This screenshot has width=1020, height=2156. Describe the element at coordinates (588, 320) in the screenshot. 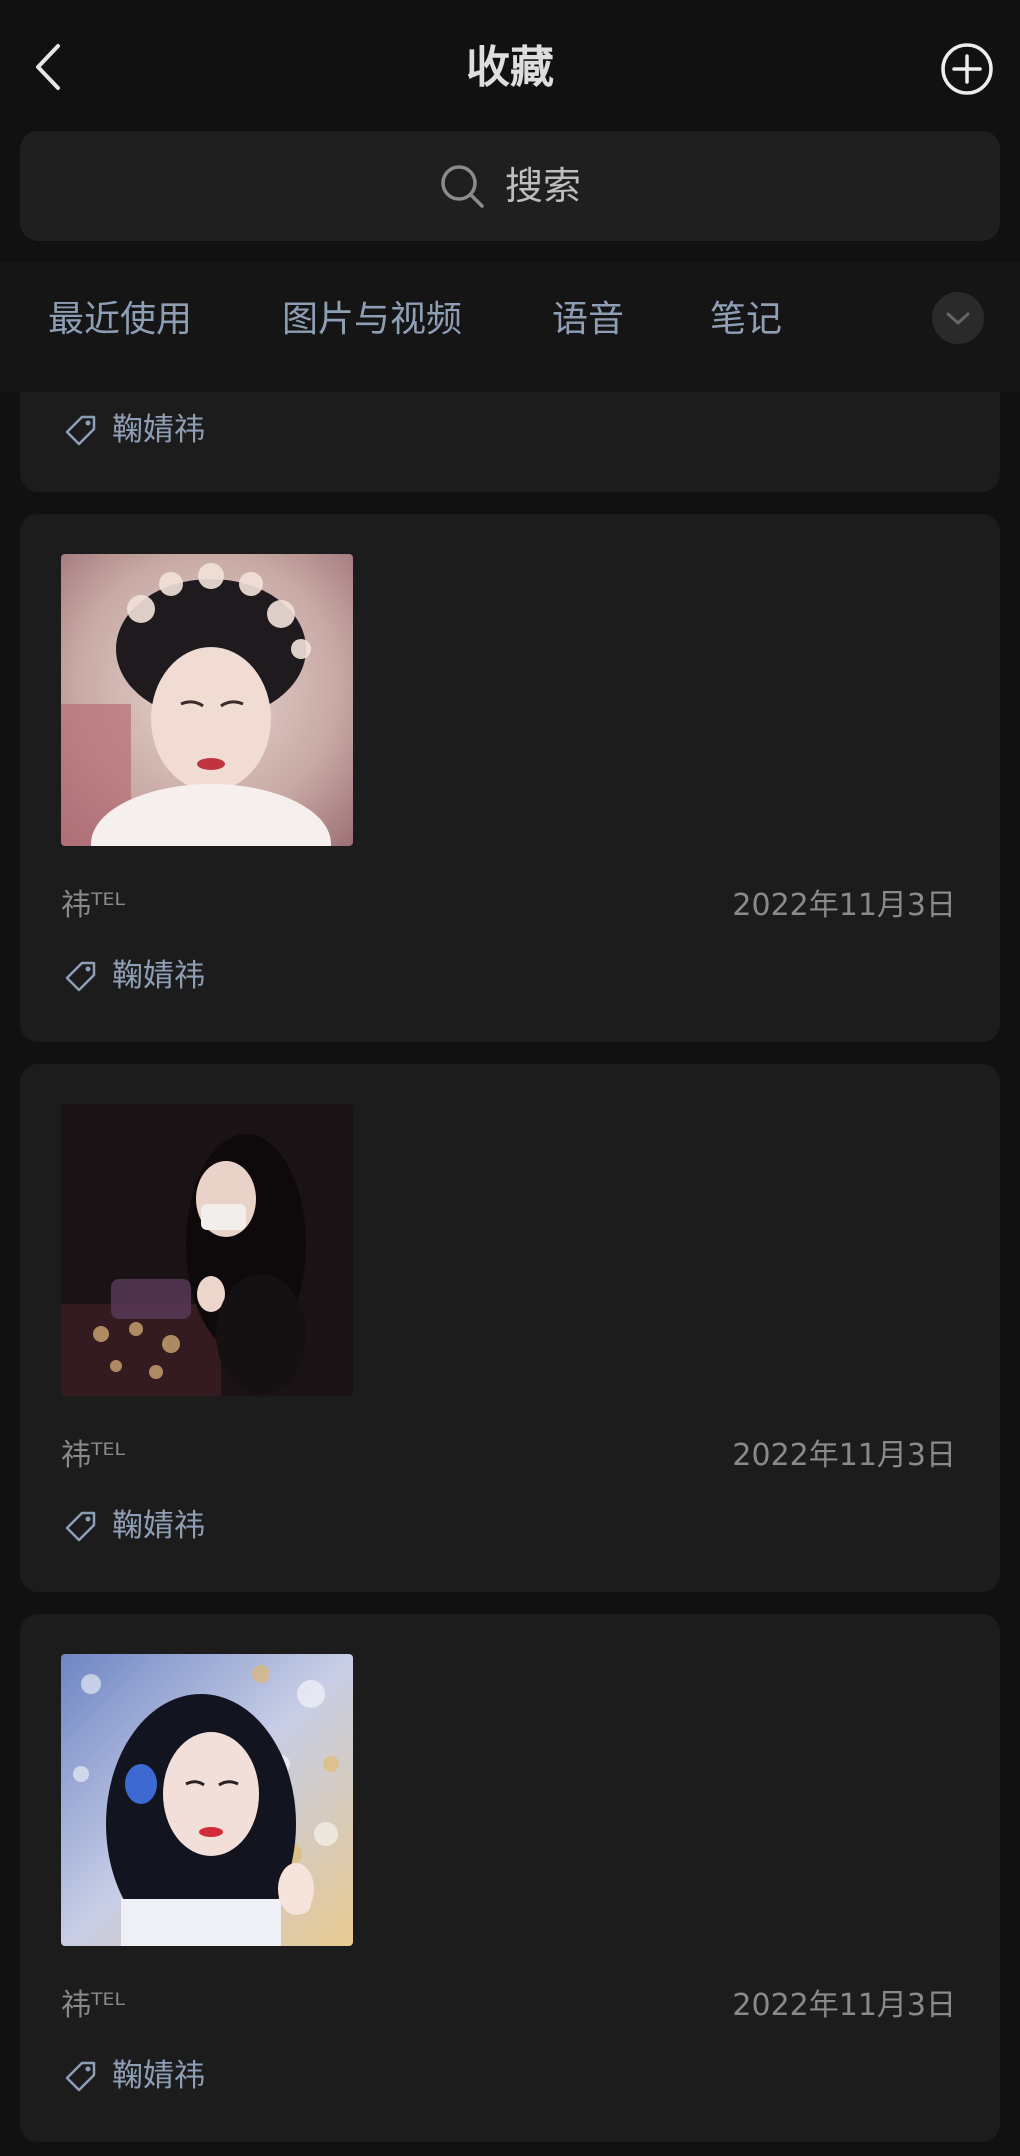

I see `tab-voice: 语音` at that location.